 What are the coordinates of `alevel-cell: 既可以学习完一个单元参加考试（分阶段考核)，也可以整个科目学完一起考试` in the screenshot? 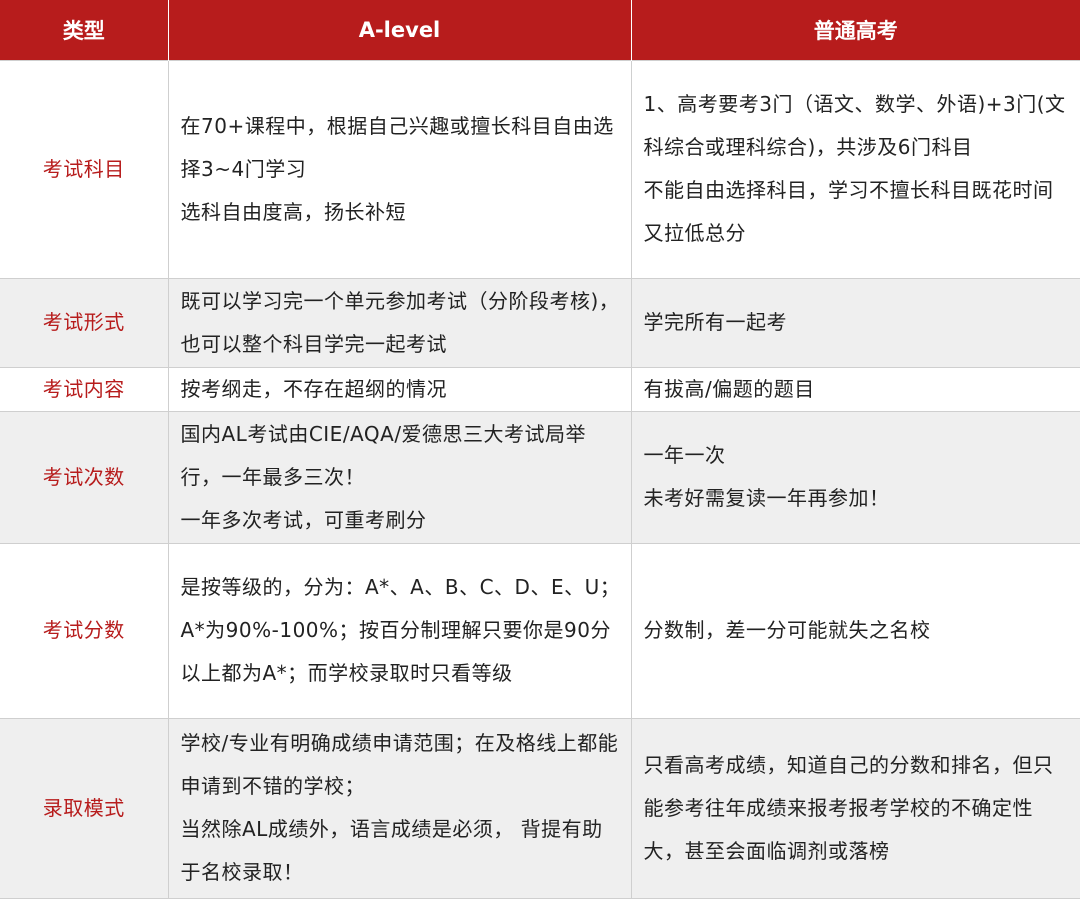 It's located at (399, 322).